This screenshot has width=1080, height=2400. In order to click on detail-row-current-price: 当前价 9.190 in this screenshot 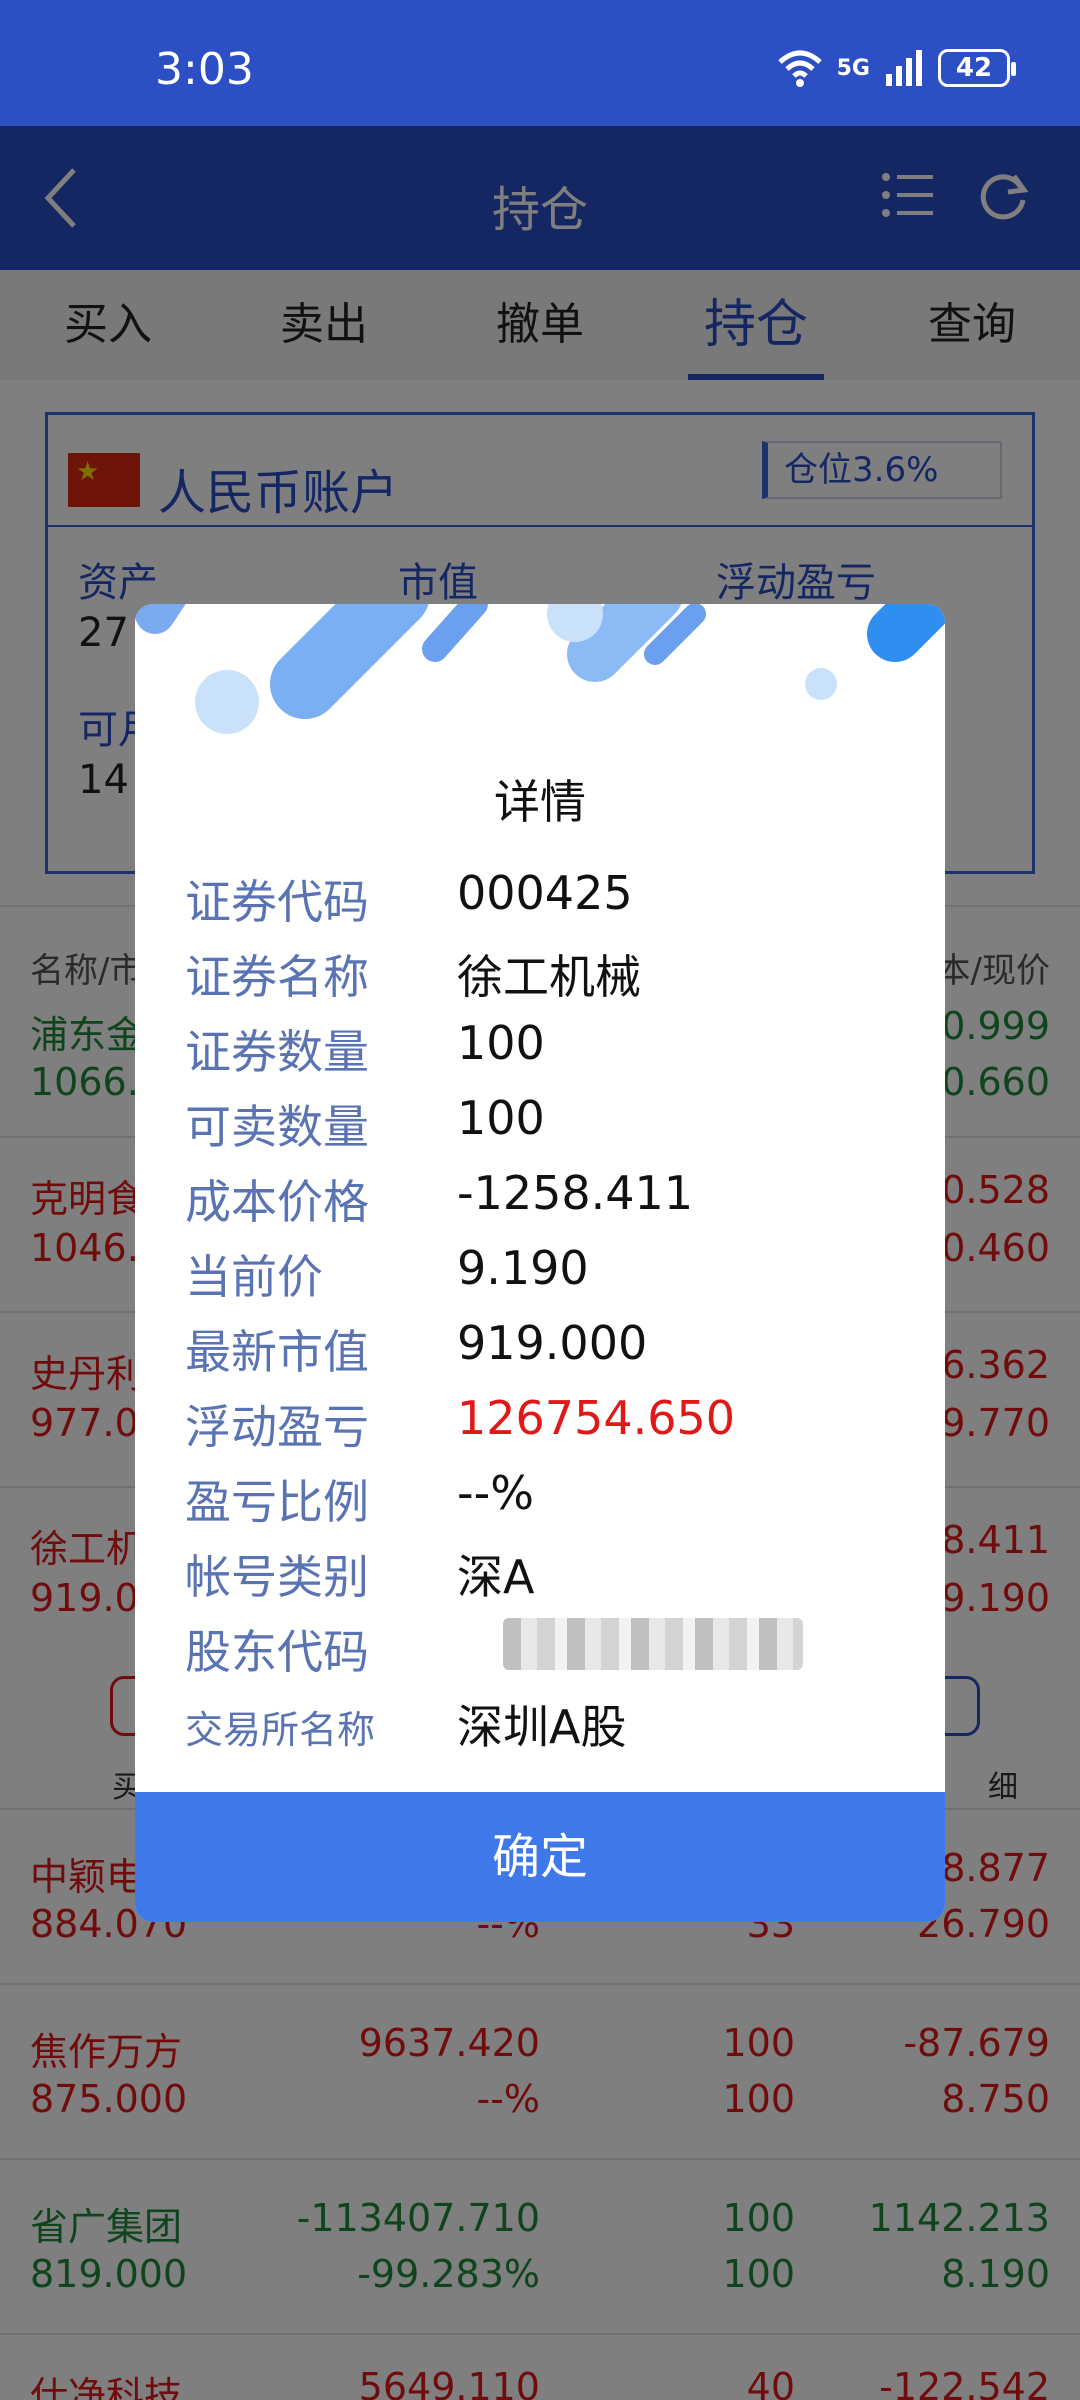, I will do `click(545, 1278)`.